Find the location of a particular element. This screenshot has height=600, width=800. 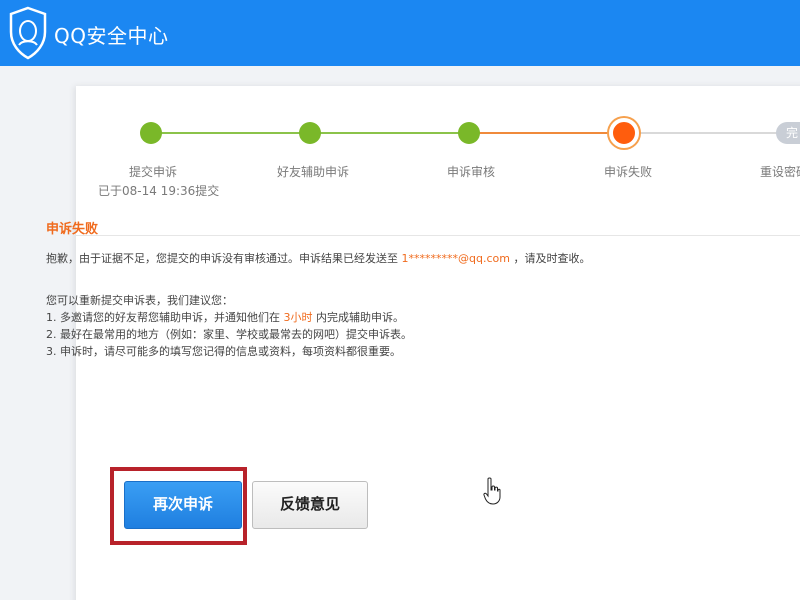

result-email: 1*********@qq.com is located at coordinates (455, 258).